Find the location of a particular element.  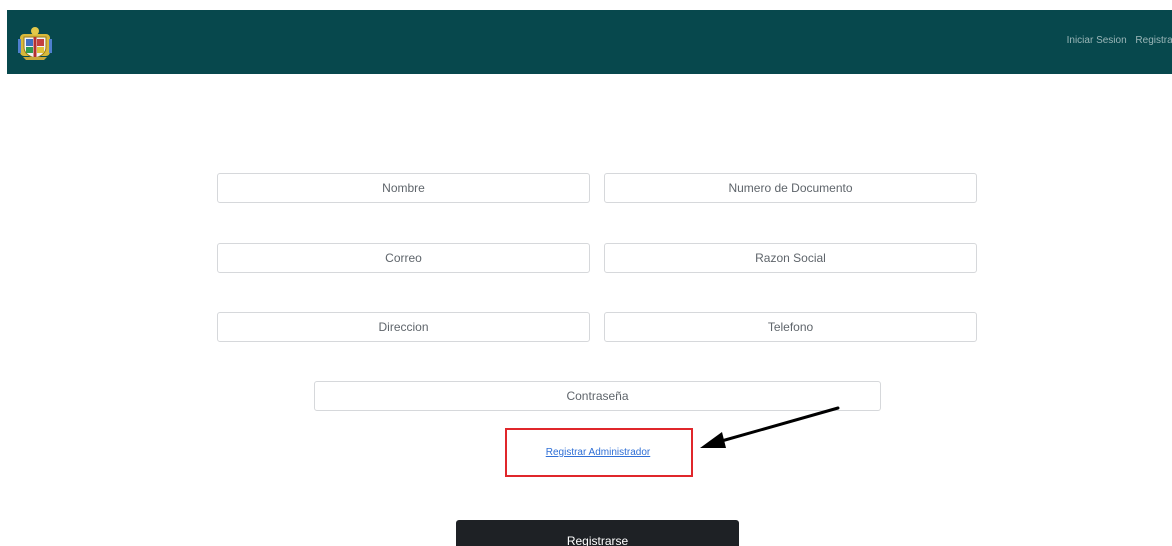

nav-link-register: Registrar is located at coordinates (1153, 40).